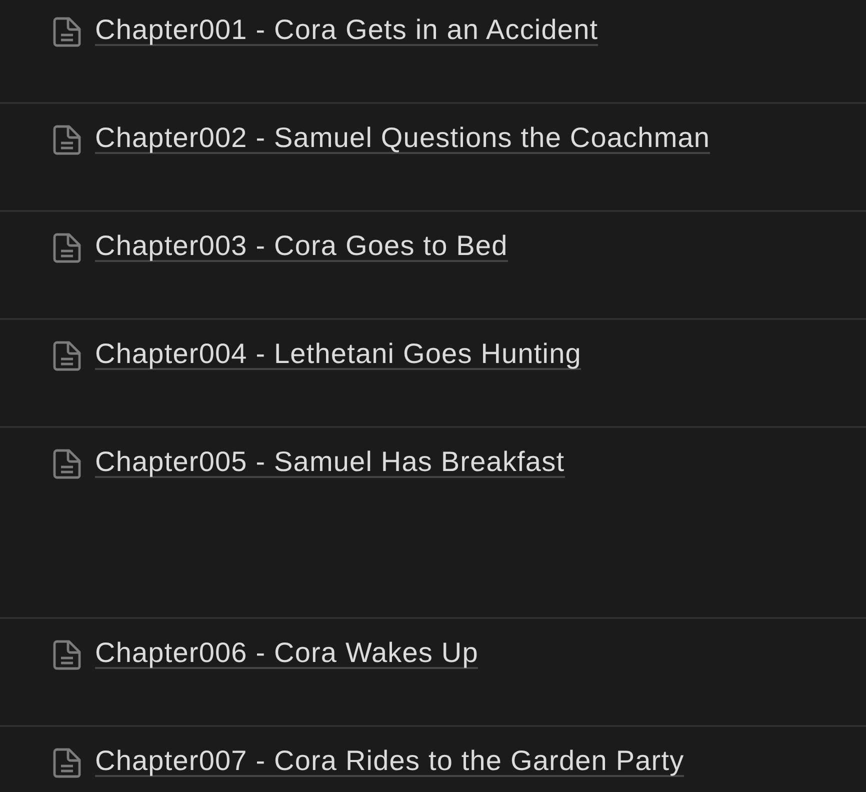 The width and height of the screenshot is (866, 792). I want to click on chapter-link: Chapter004 - Lethetani Goes Hunting, so click(338, 355).